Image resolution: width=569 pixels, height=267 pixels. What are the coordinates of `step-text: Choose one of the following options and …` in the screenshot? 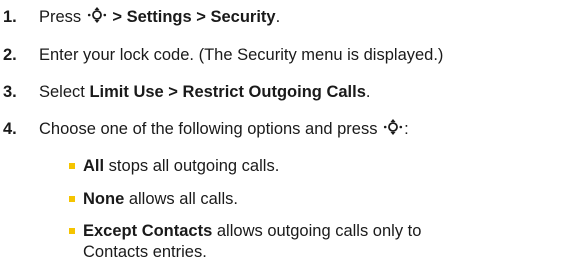 It's located at (224, 129).